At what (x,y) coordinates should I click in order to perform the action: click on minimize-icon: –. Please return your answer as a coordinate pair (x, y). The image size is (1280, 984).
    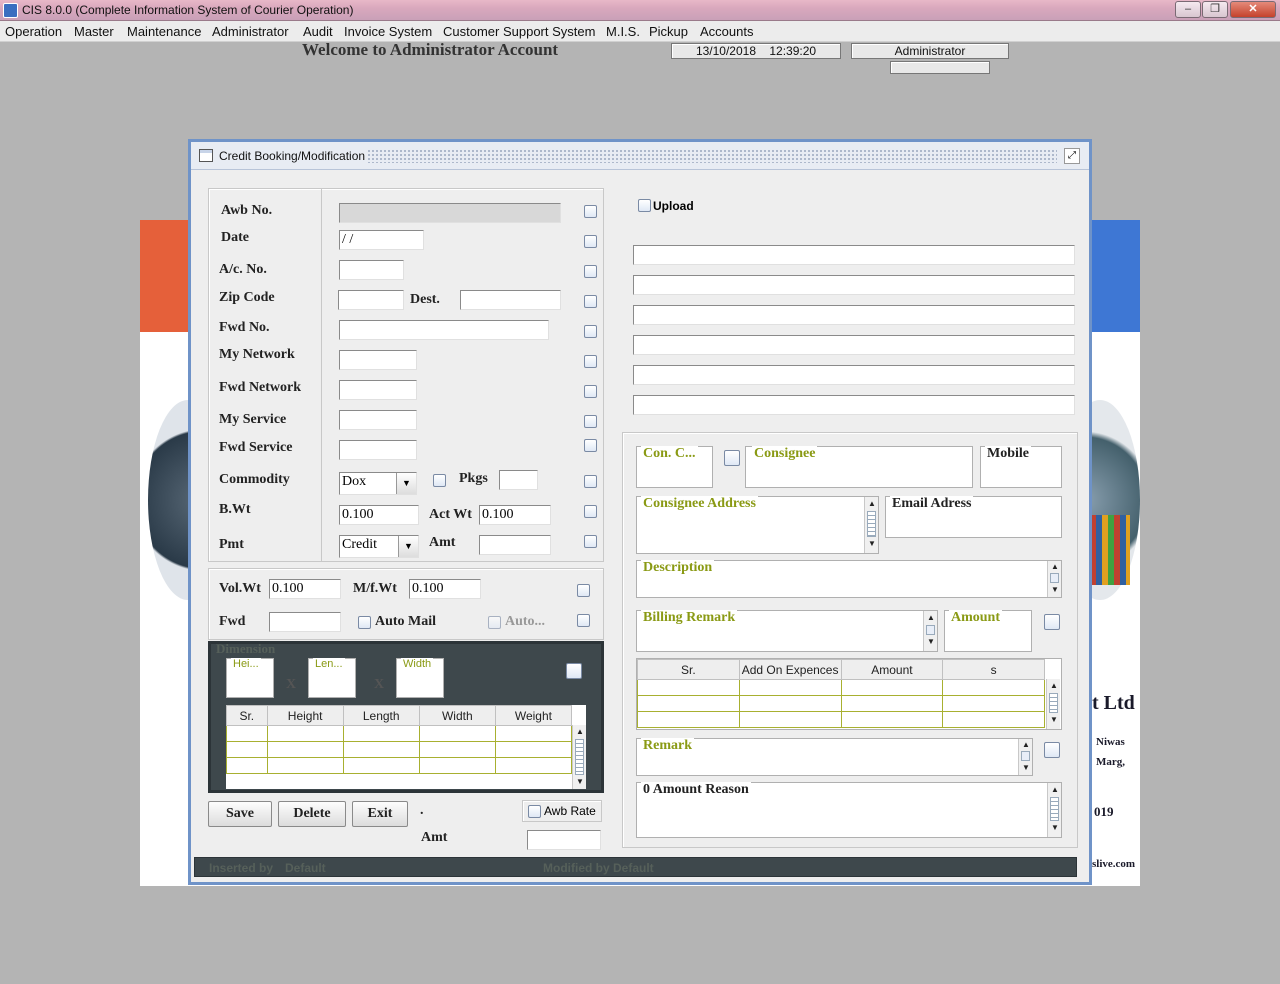
    Looking at the image, I should click on (1188, 9).